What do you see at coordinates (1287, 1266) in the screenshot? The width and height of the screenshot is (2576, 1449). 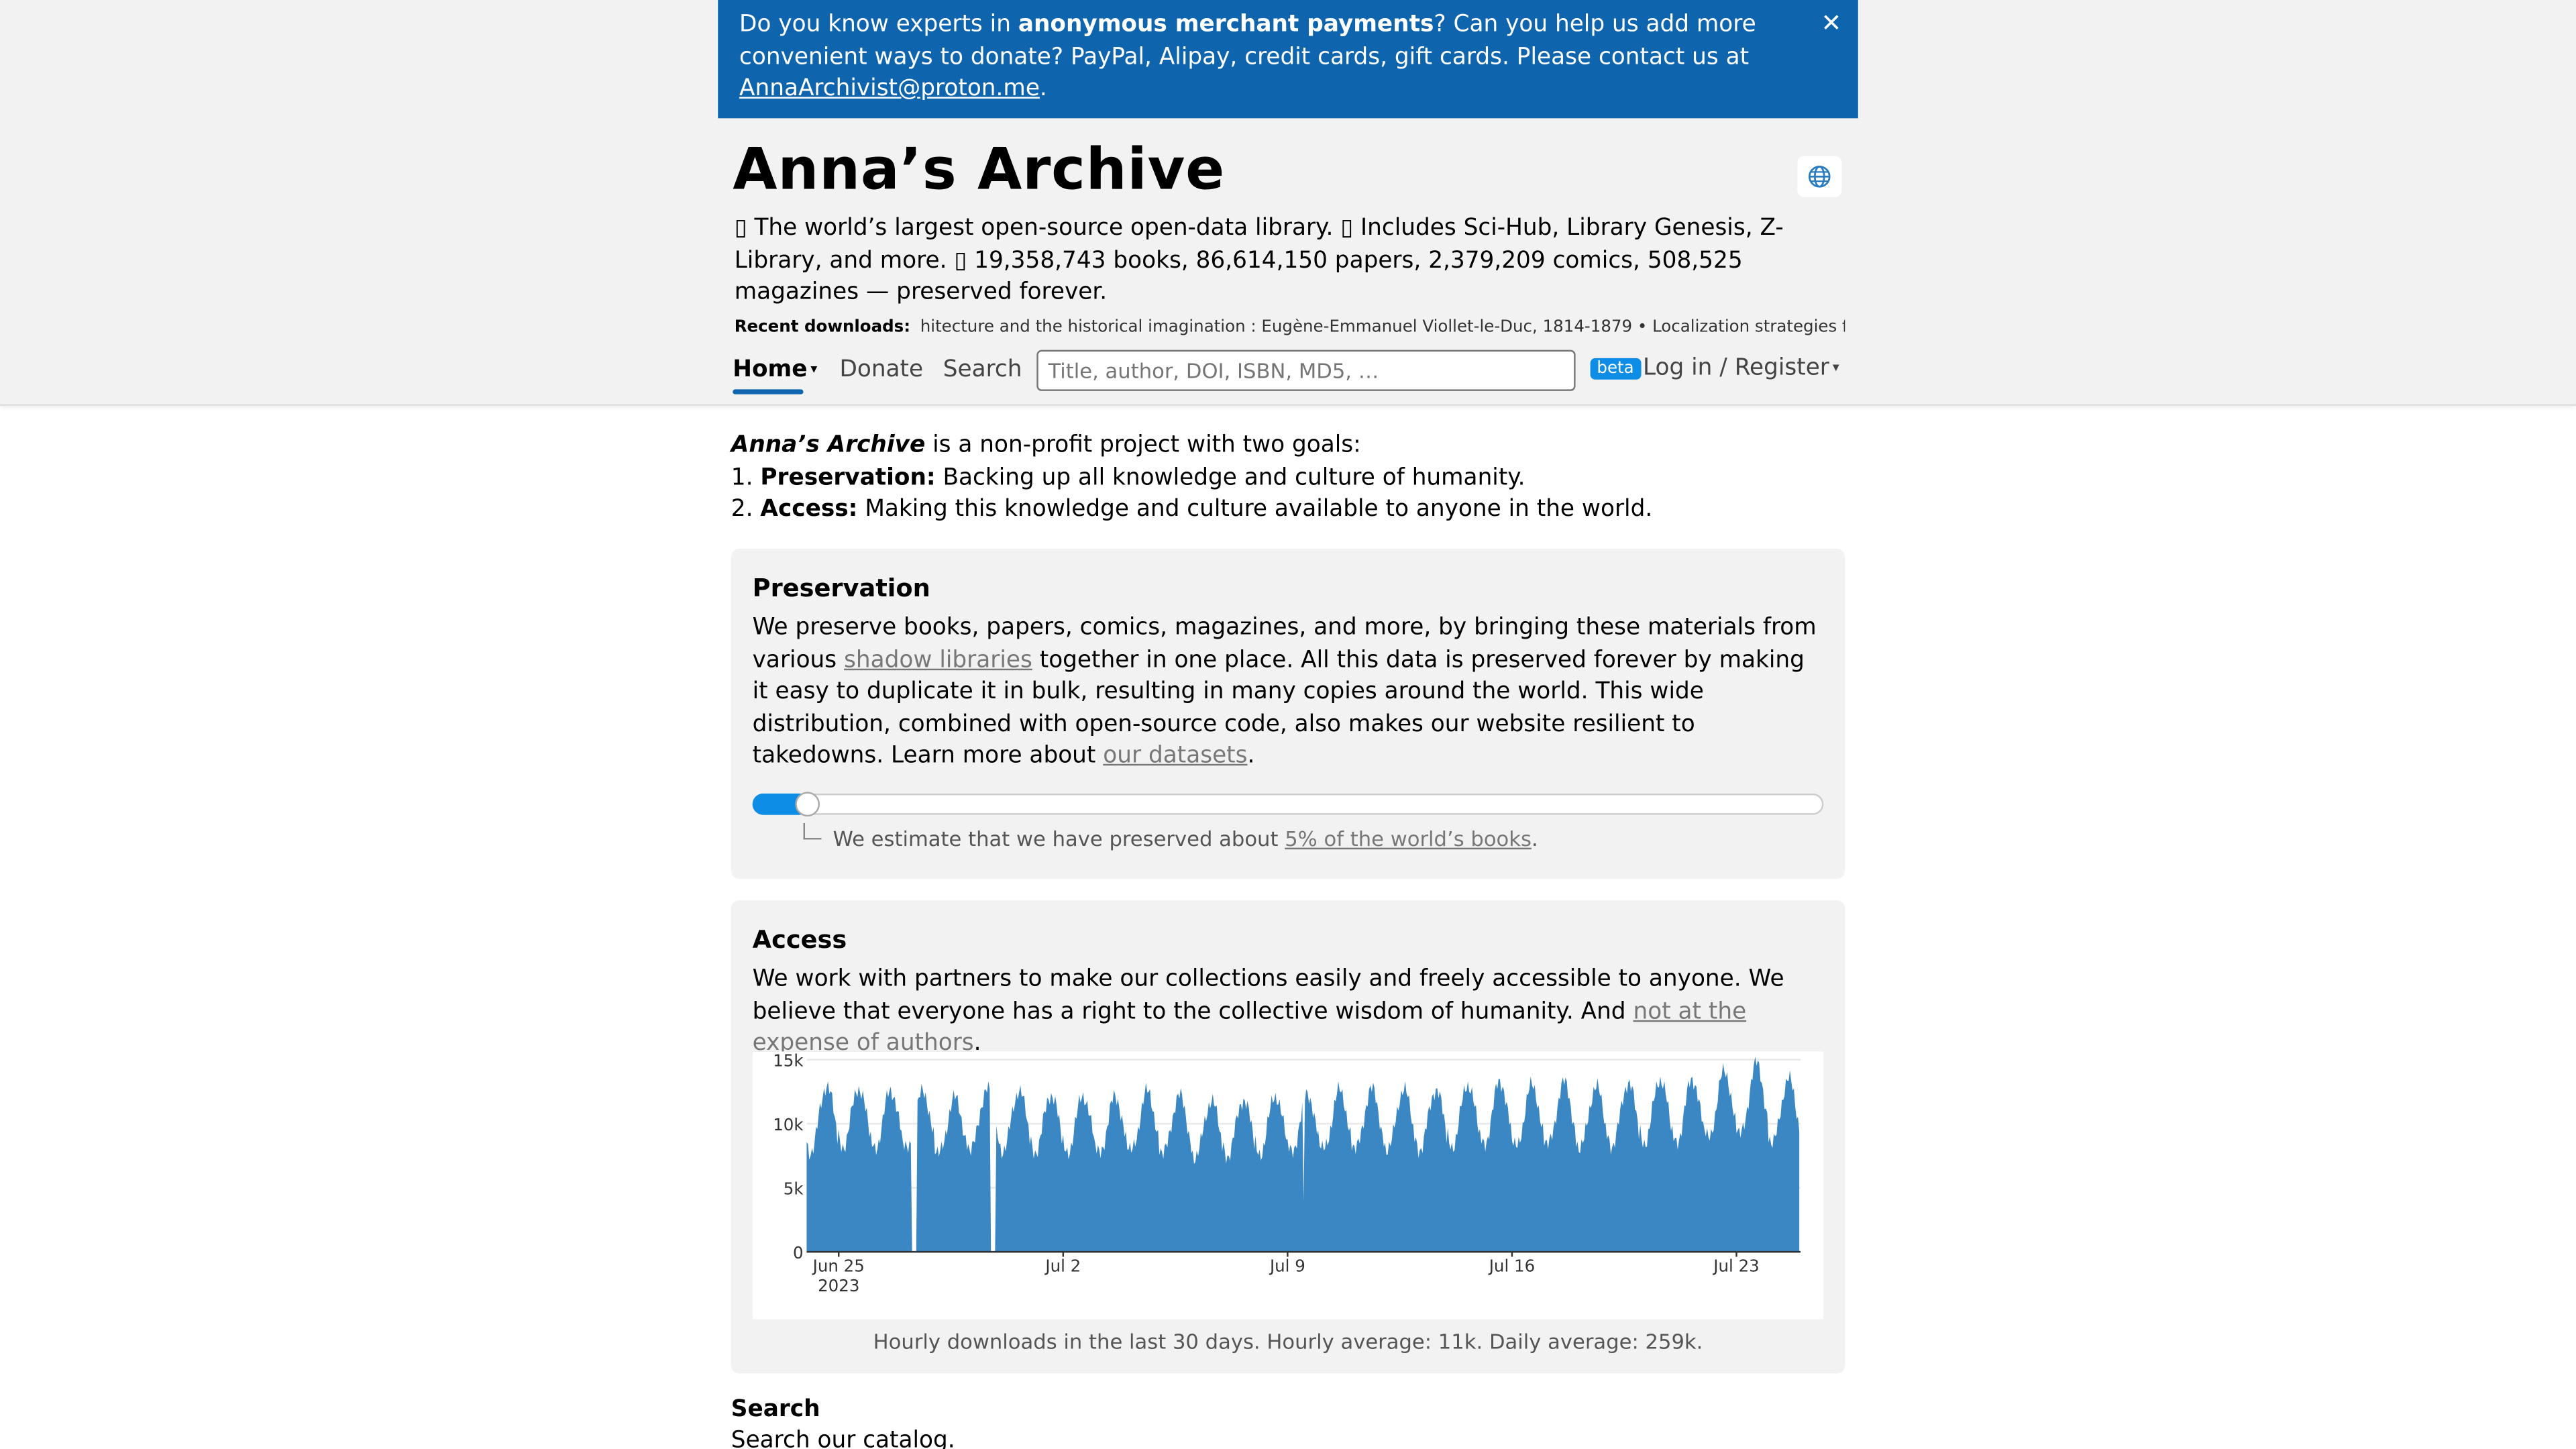 I see `x-tick-label: Jul 9` at bounding box center [1287, 1266].